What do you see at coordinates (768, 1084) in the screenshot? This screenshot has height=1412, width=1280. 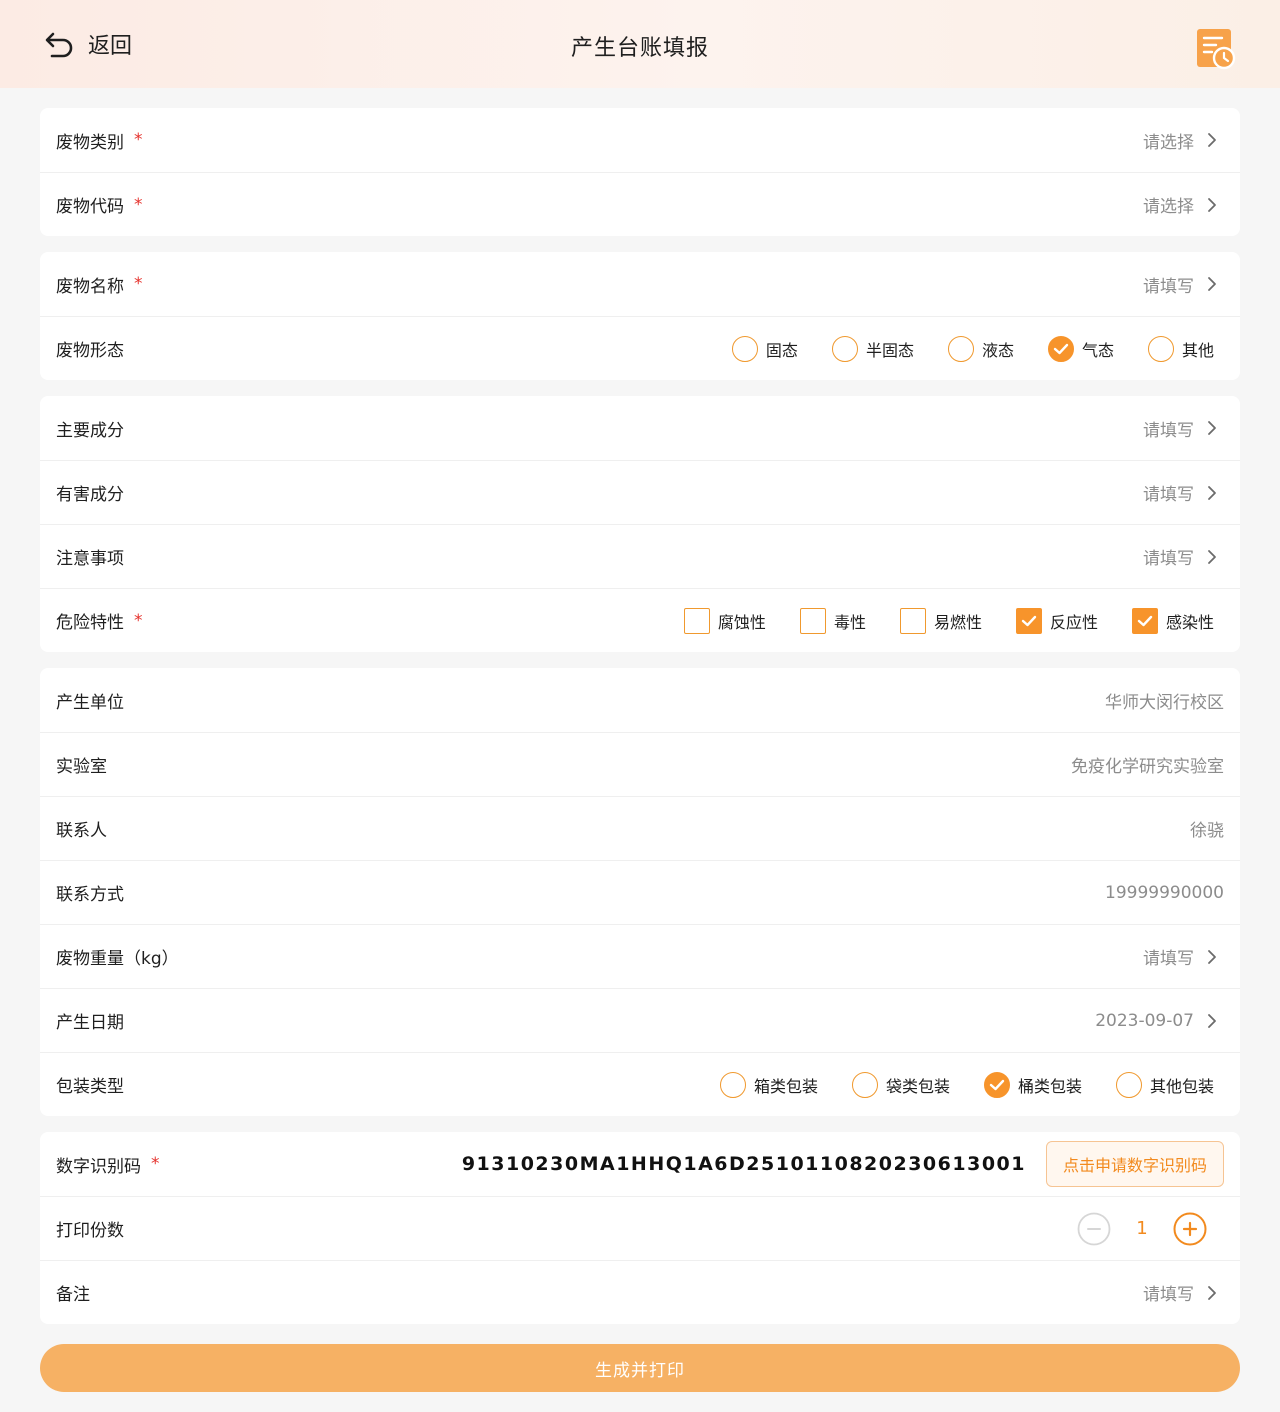 I see `radio-box-package: 箱类包装` at bounding box center [768, 1084].